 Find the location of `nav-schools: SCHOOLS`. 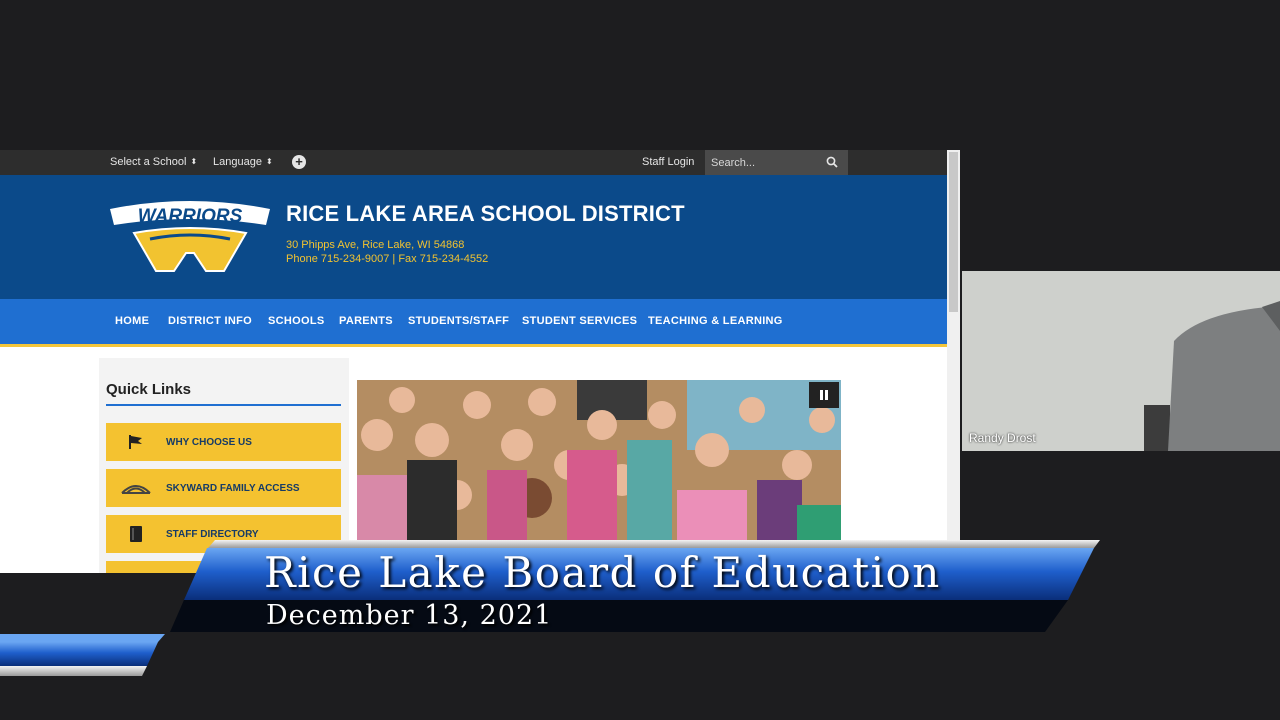

nav-schools: SCHOOLS is located at coordinates (296, 321).